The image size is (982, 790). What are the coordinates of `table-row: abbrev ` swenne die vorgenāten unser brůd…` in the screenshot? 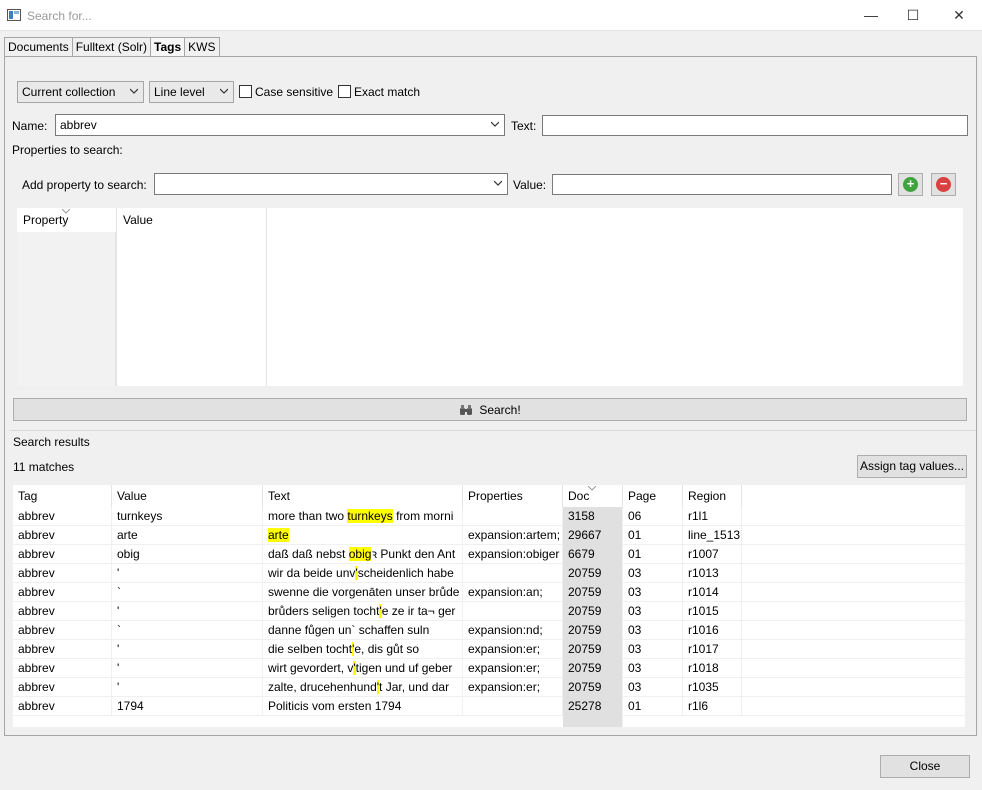 It's located at (489, 592).